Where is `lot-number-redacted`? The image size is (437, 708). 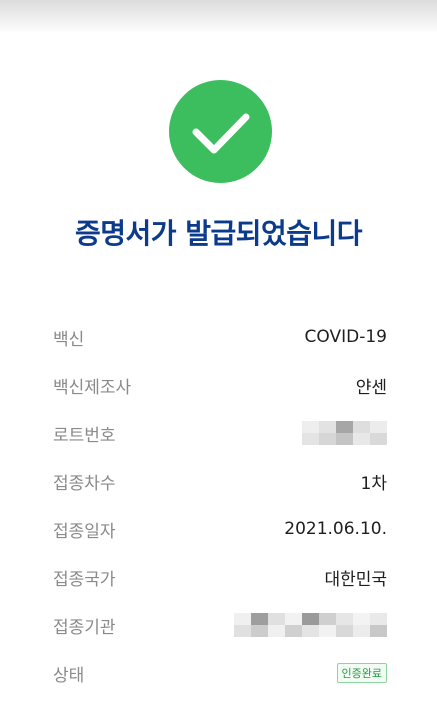
lot-number-redacted is located at coordinates (344, 433).